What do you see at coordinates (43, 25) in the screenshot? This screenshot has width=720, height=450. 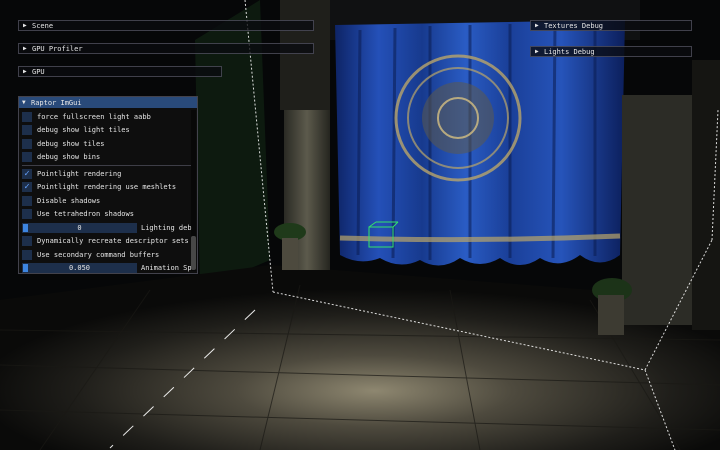 I see `scene-window-title: Scene` at bounding box center [43, 25].